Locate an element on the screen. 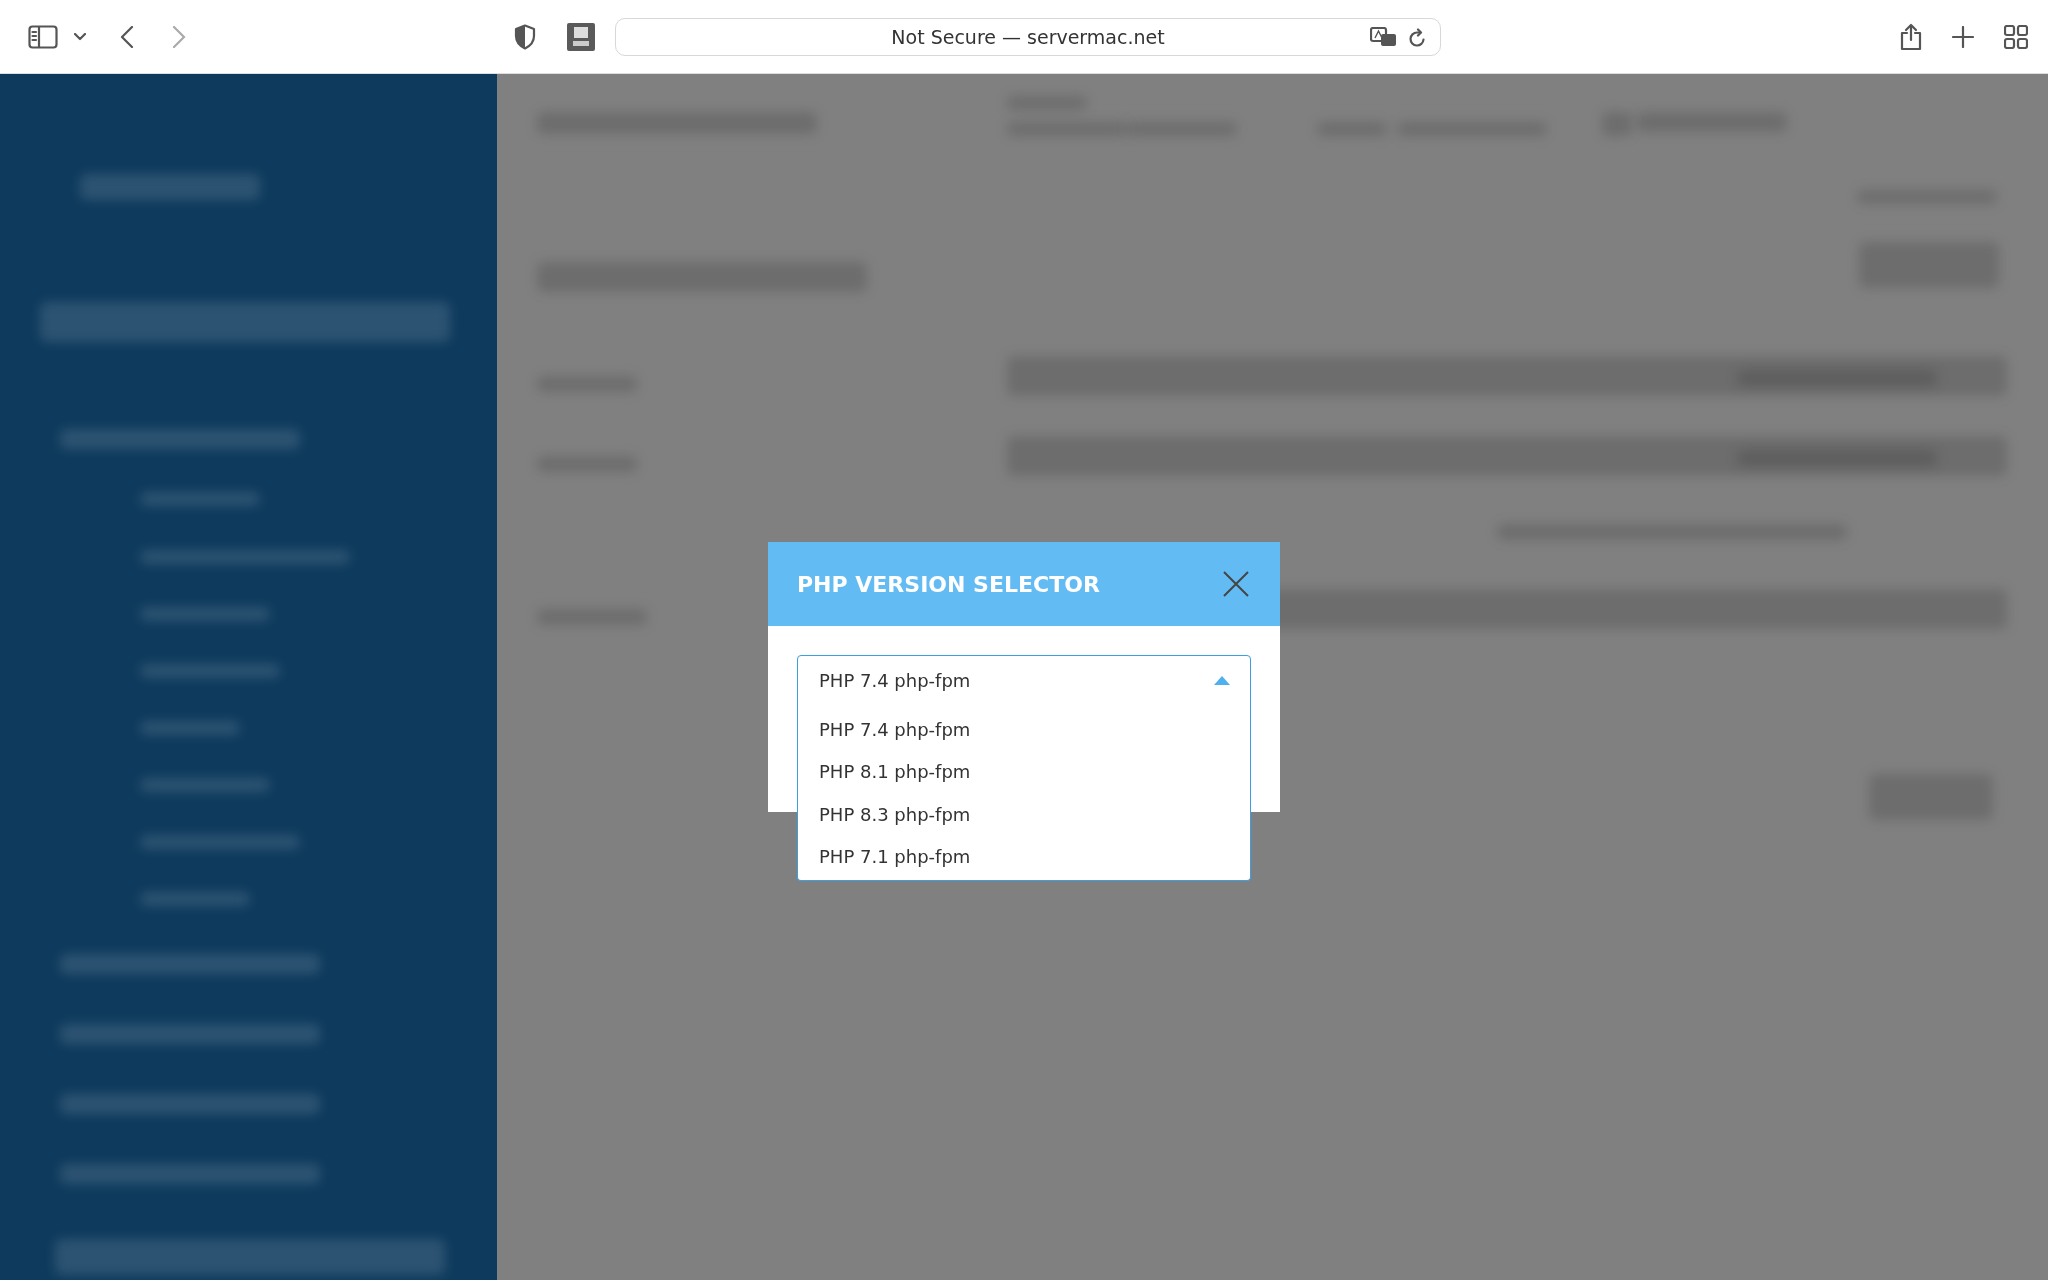  dropdown-option: PHP 8.1 php-fpm is located at coordinates (1024, 771).